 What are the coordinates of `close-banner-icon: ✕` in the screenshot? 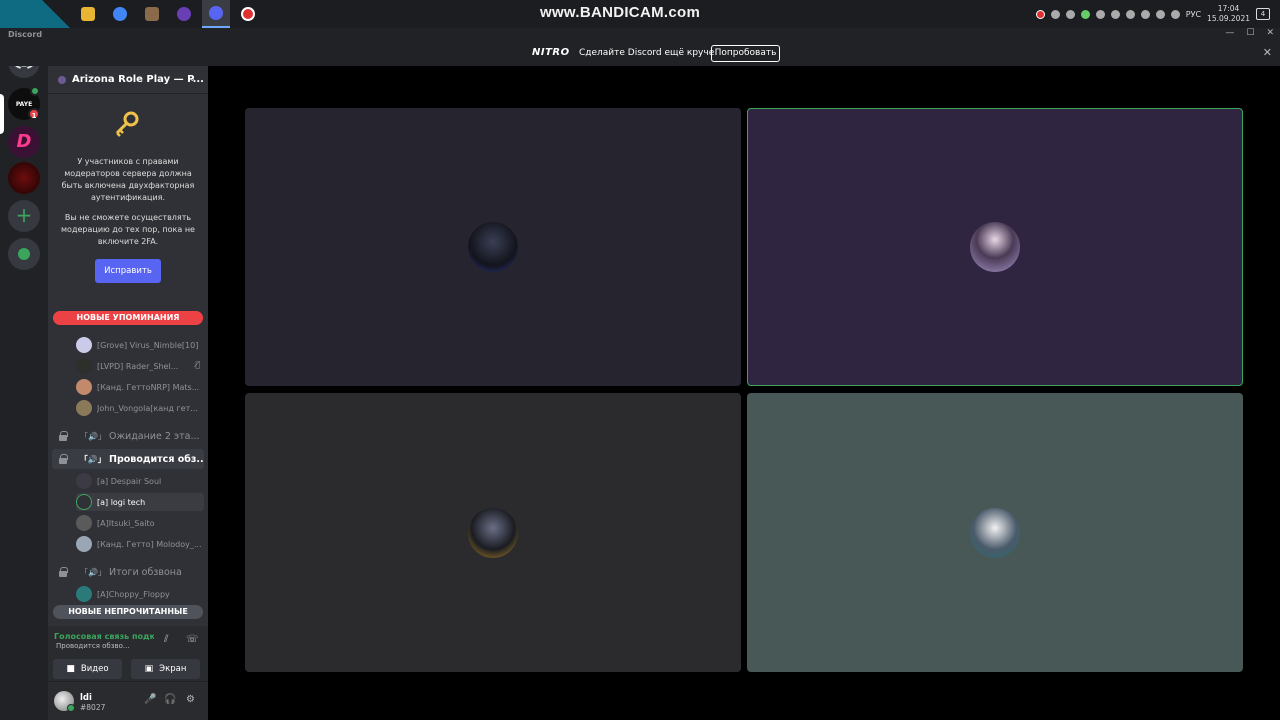 It's located at (1267, 52).